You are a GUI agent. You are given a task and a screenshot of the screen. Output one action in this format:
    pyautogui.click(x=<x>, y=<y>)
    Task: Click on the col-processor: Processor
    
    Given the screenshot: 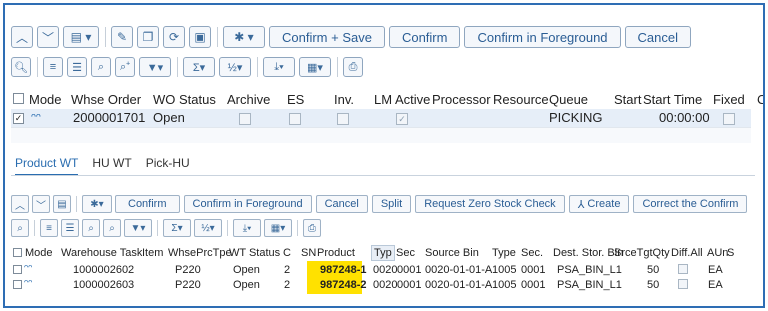 What is the action you would take?
    pyautogui.click(x=461, y=99)
    